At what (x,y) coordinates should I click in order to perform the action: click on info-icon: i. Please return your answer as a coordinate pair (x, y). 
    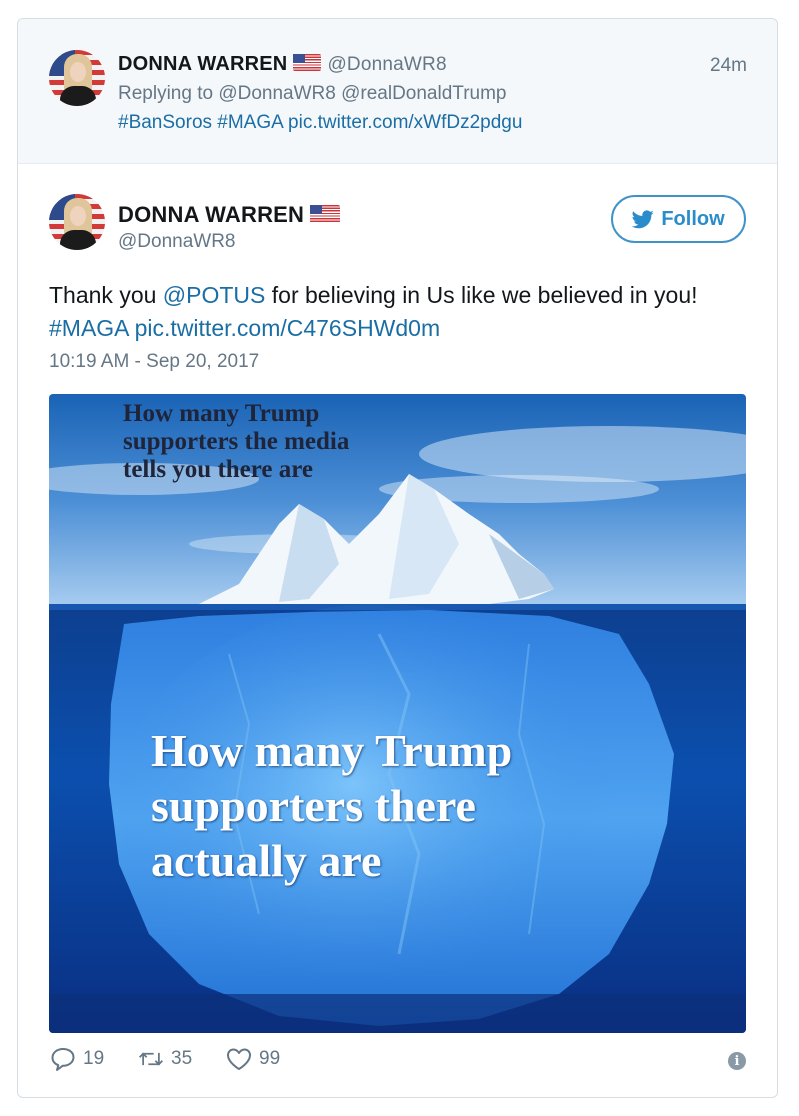
    Looking at the image, I should click on (737, 1061).